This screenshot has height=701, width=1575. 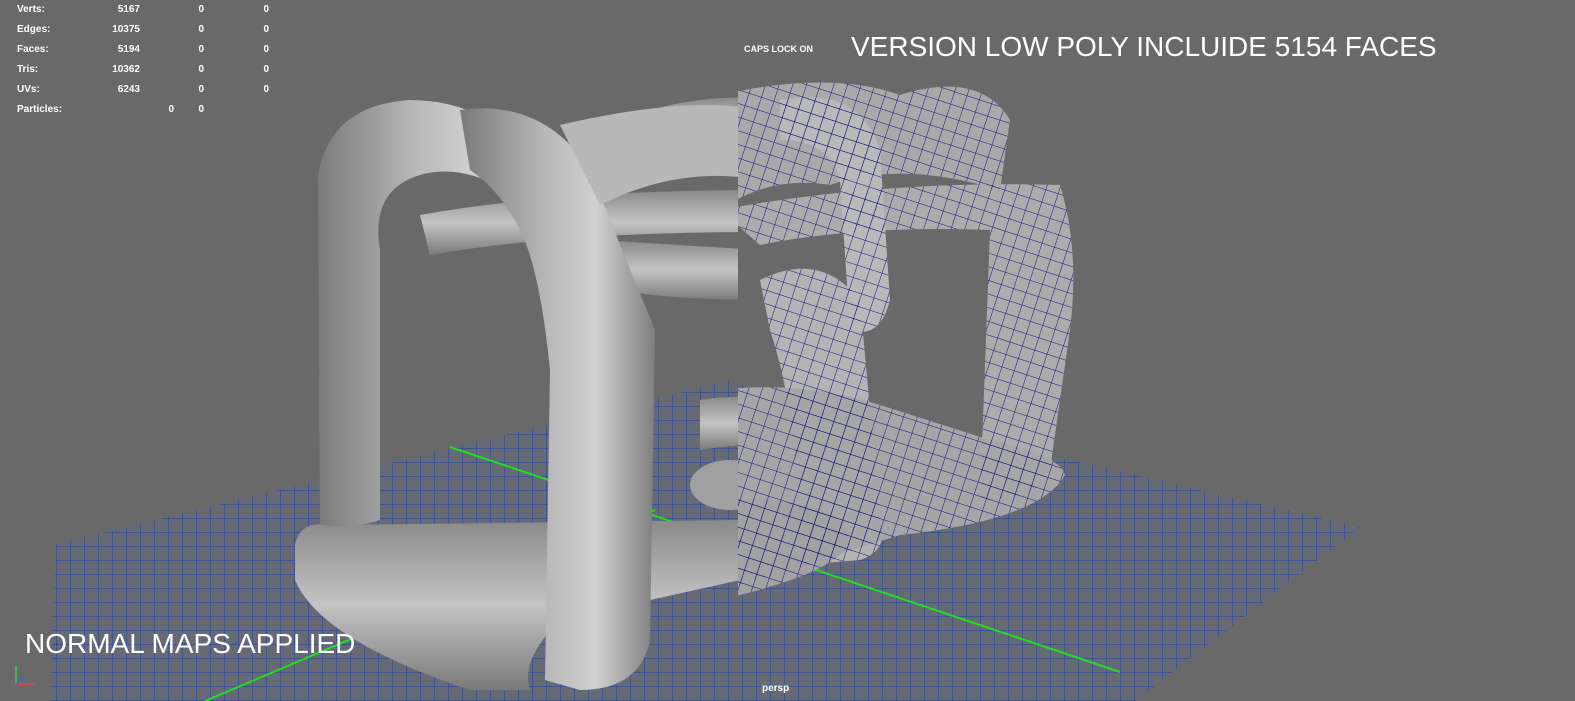 I want to click on hud-value: 5194, so click(x=128, y=49).